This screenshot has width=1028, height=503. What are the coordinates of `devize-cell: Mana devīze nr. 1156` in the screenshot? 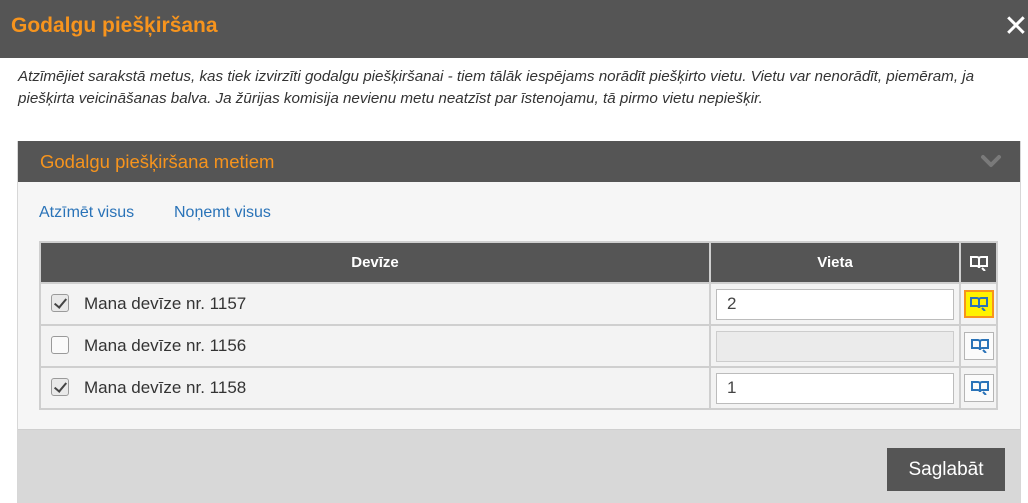 It's located at (375, 346).